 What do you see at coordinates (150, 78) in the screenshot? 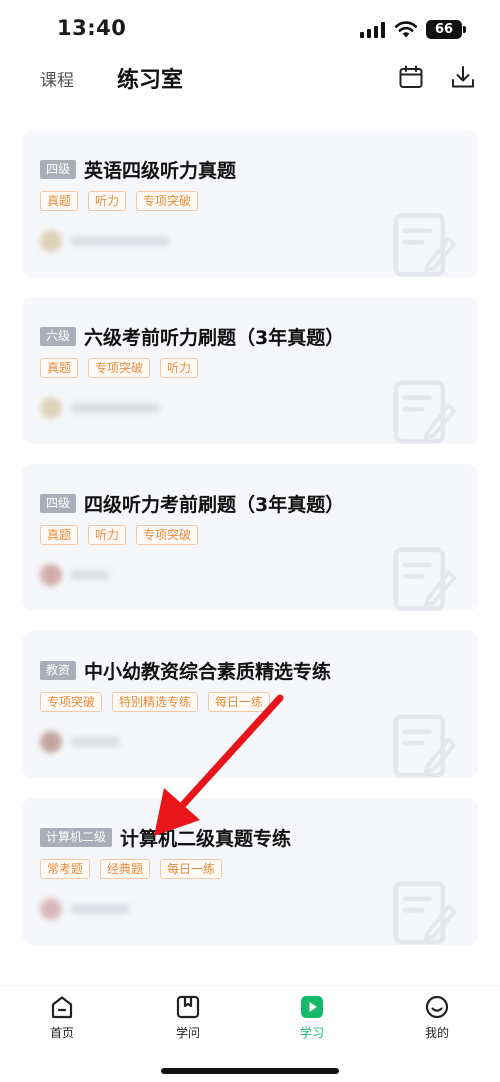
I see `tab-practice-room: 练习室` at bounding box center [150, 78].